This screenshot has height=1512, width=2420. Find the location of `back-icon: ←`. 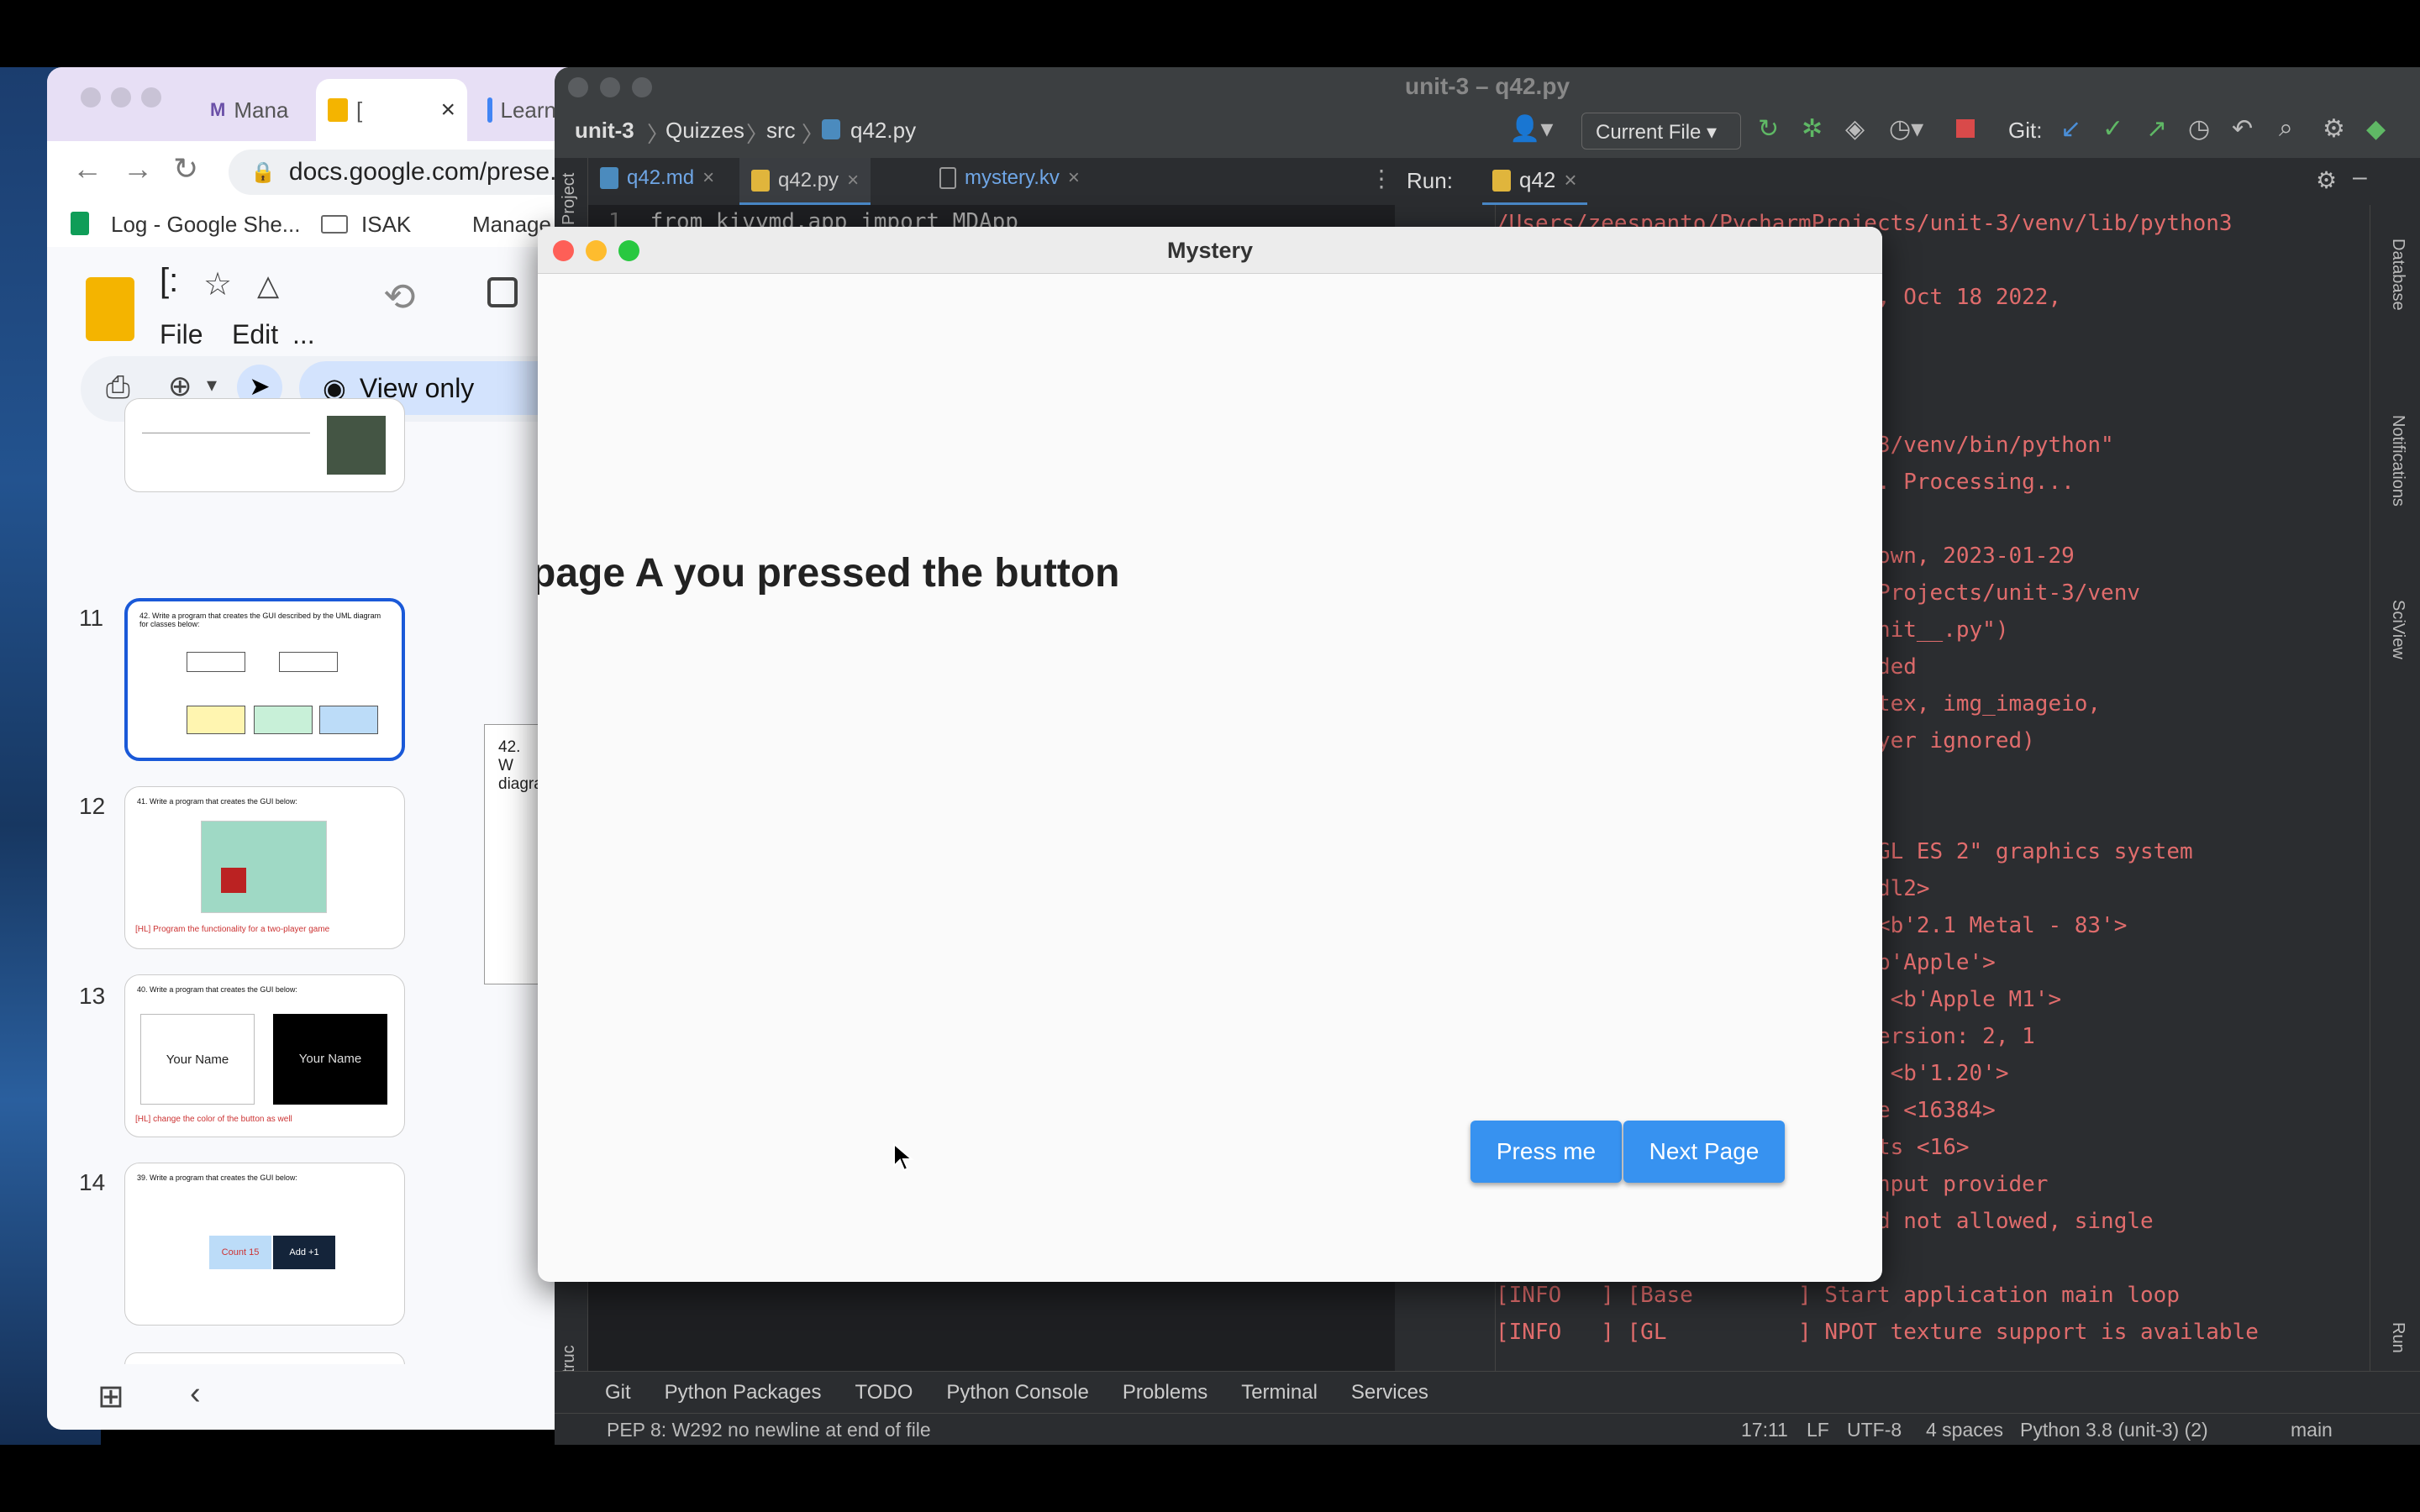

back-icon: ← is located at coordinates (87, 168).